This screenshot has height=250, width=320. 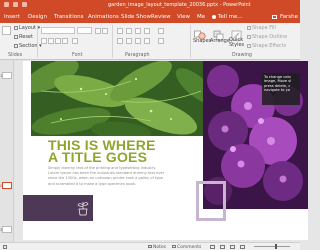 What do you see at coordinates (51, 41) in the screenshot?
I see `italic-icon` at bounding box center [51, 41].